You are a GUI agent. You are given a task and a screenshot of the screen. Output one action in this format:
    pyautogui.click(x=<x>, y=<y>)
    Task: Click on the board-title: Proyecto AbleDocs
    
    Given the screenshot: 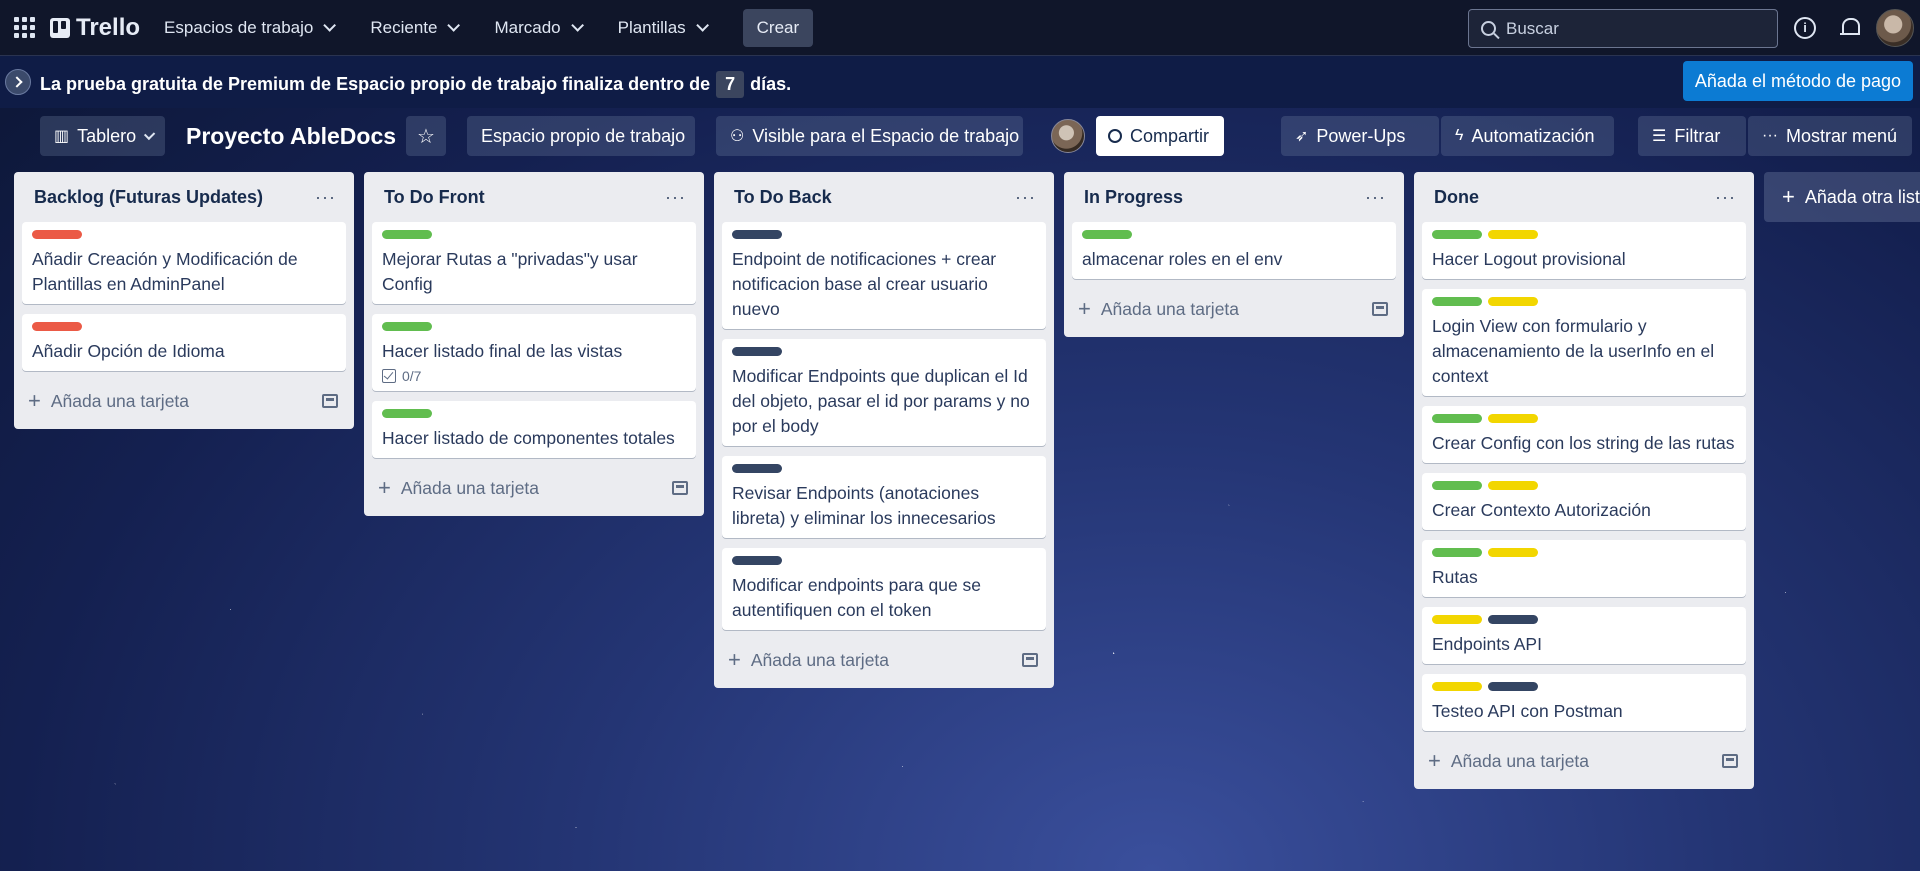 What is the action you would take?
    pyautogui.click(x=291, y=136)
    